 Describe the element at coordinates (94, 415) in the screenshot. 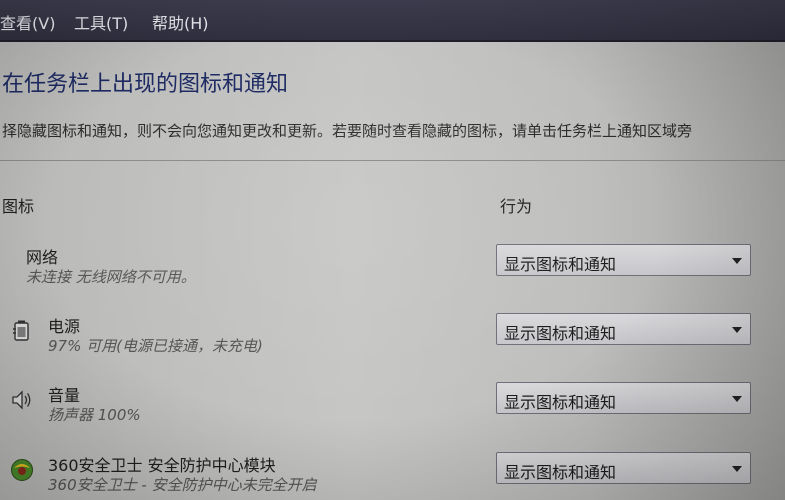

I see `row-status: 扬声器 100%` at that location.